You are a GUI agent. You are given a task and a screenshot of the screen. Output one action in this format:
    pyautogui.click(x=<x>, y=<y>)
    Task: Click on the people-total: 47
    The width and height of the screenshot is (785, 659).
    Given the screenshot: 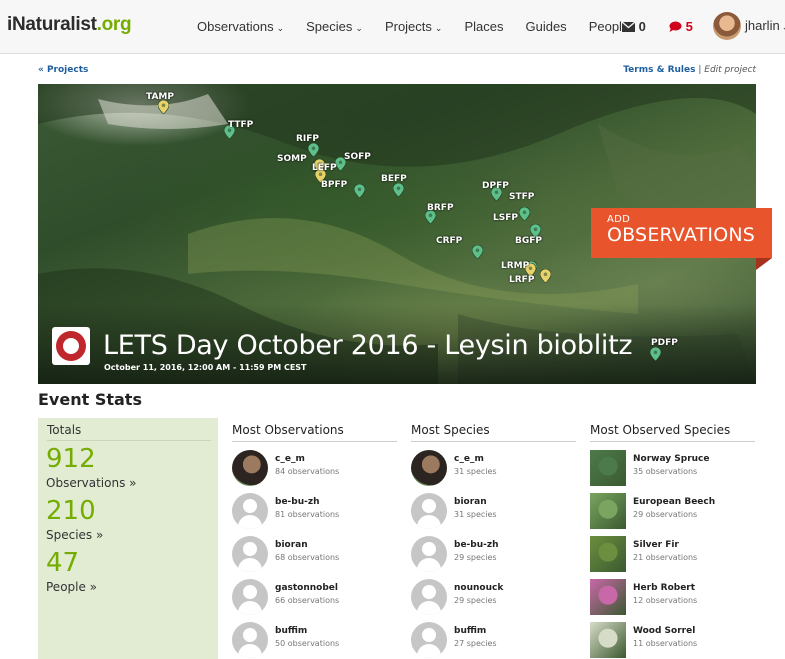 What is the action you would take?
    pyautogui.click(x=62, y=563)
    